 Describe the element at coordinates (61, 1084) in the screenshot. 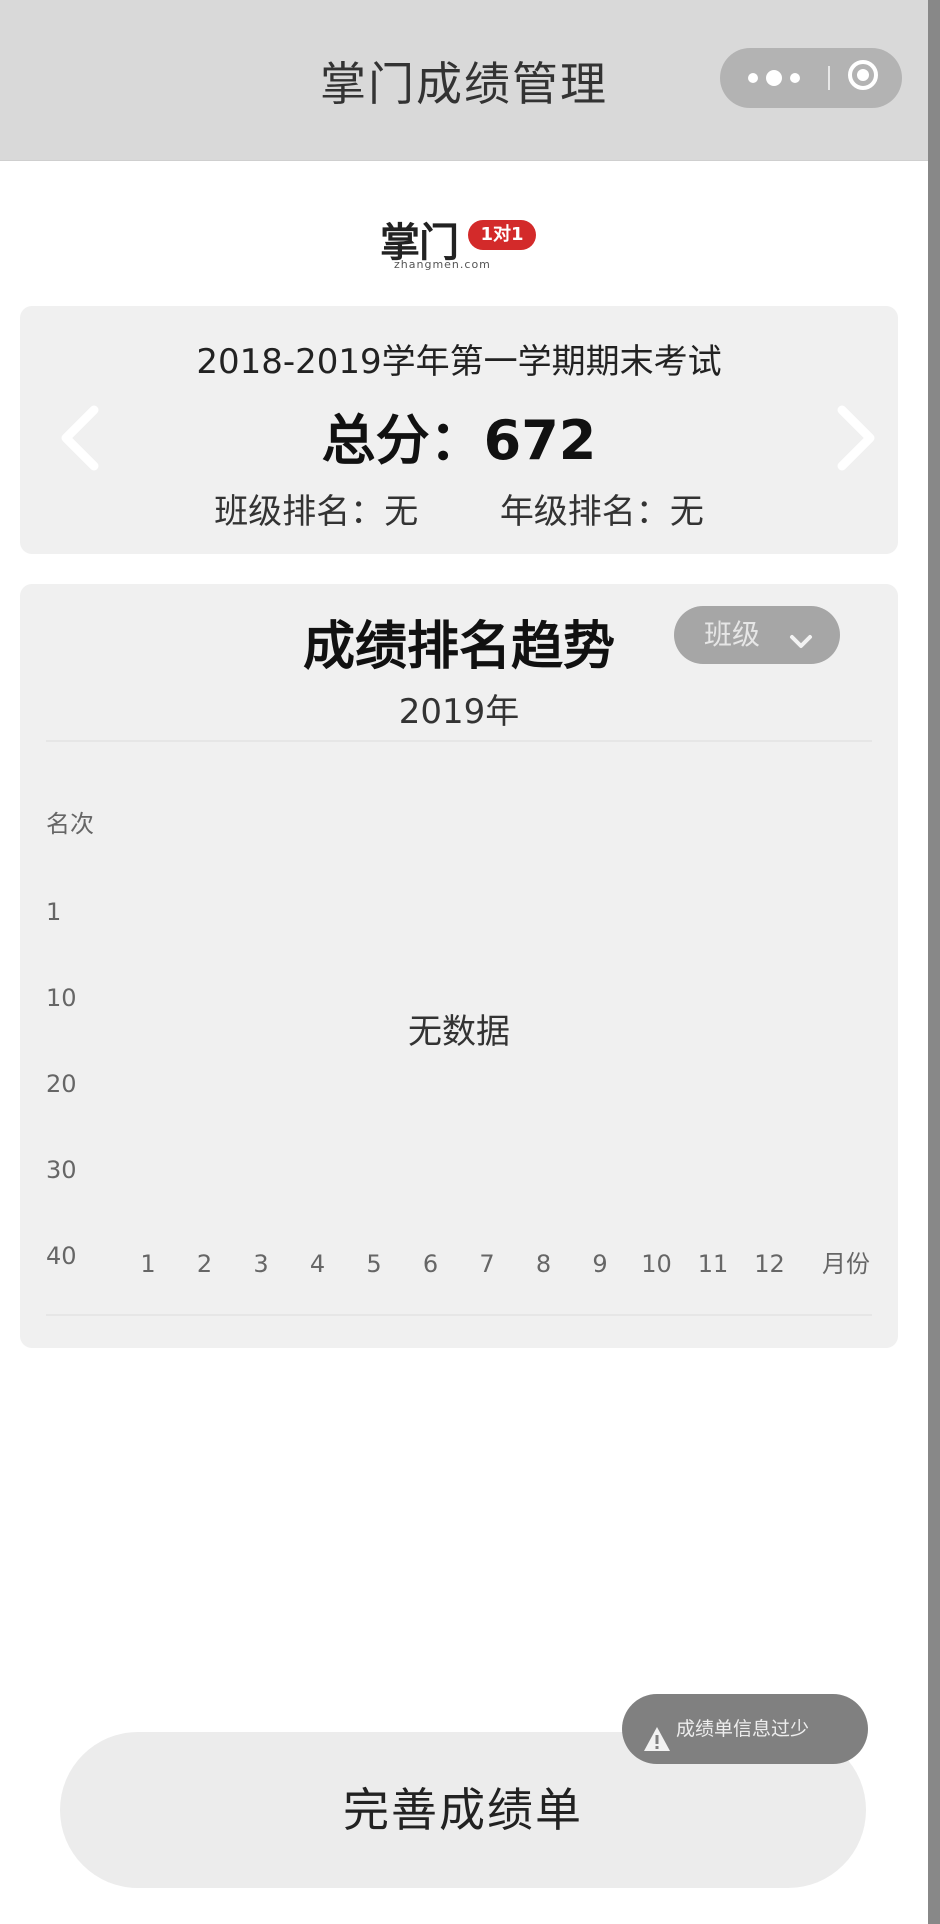

I see `y-tick-label: 20` at that location.